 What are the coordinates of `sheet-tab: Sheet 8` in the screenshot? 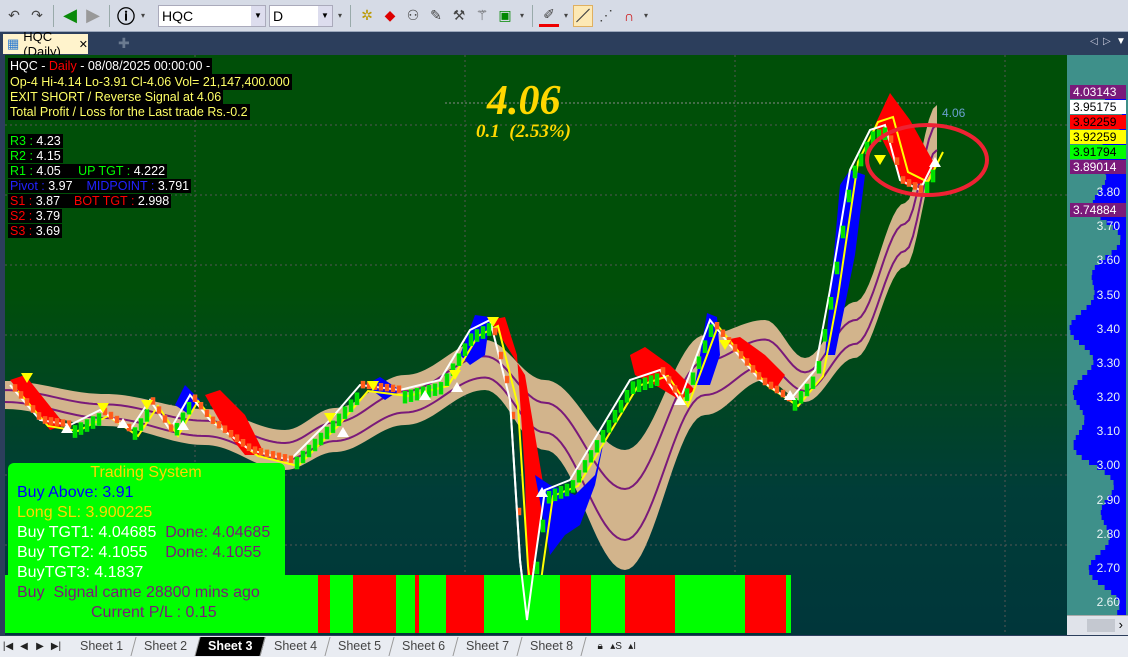 It's located at (552, 646).